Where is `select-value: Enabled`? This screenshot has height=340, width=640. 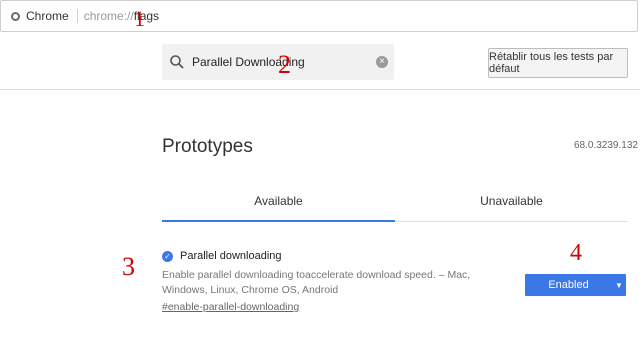
select-value: Enabled is located at coordinates (568, 285).